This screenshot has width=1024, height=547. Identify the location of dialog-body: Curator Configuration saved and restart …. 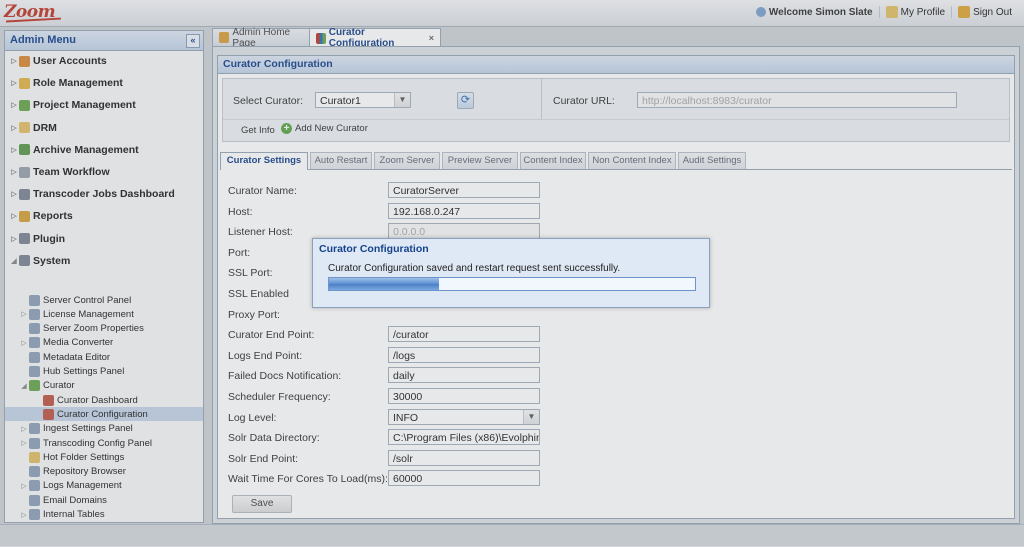
(511, 279).